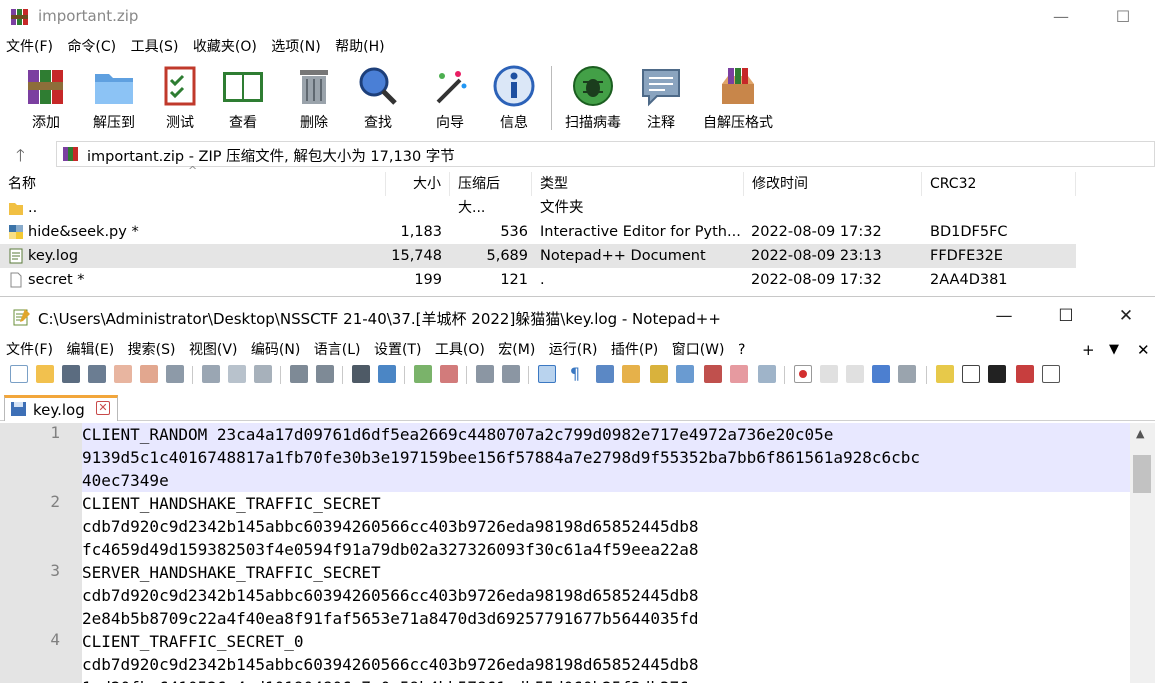 Image resolution: width=1155 pixels, height=683 pixels. What do you see at coordinates (767, 374) in the screenshot?
I see `monitoring-icon` at bounding box center [767, 374].